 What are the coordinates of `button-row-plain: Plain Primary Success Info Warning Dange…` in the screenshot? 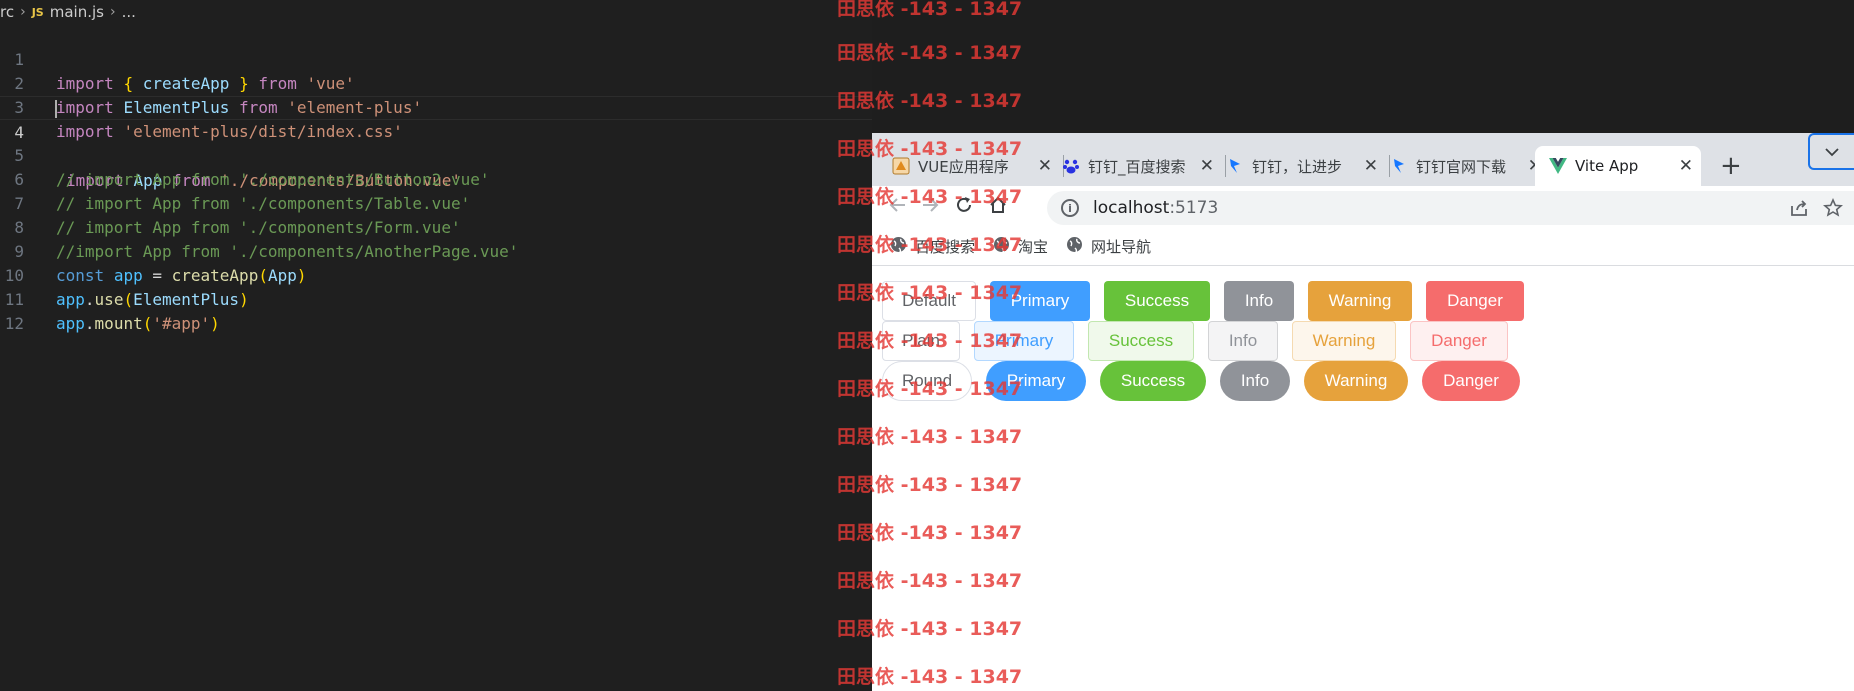 It's located at (1202, 341).